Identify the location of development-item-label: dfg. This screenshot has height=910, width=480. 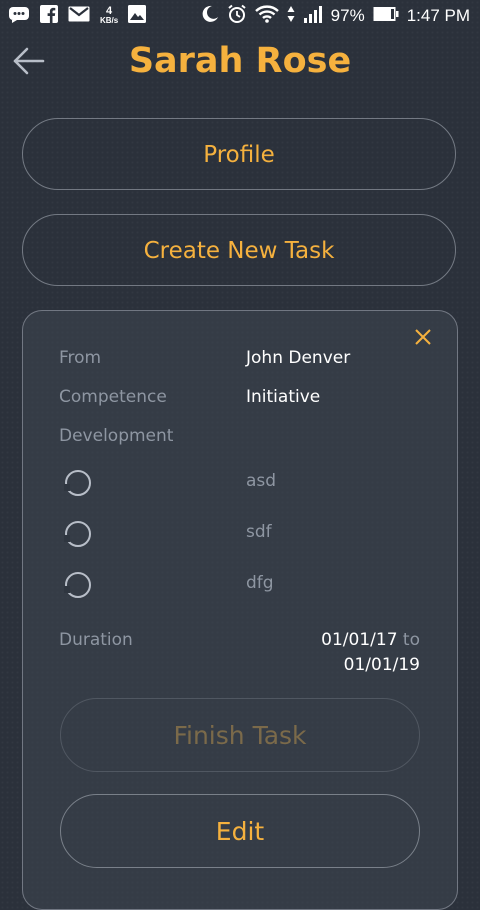
(260, 583).